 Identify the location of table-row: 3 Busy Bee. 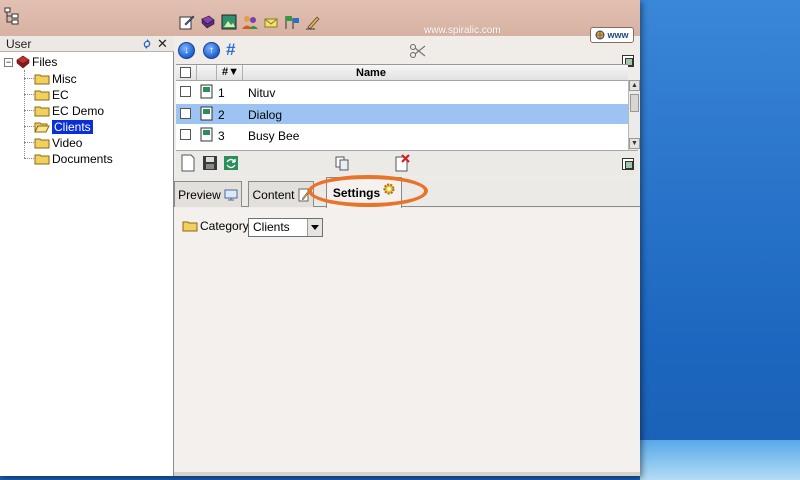
(402, 135).